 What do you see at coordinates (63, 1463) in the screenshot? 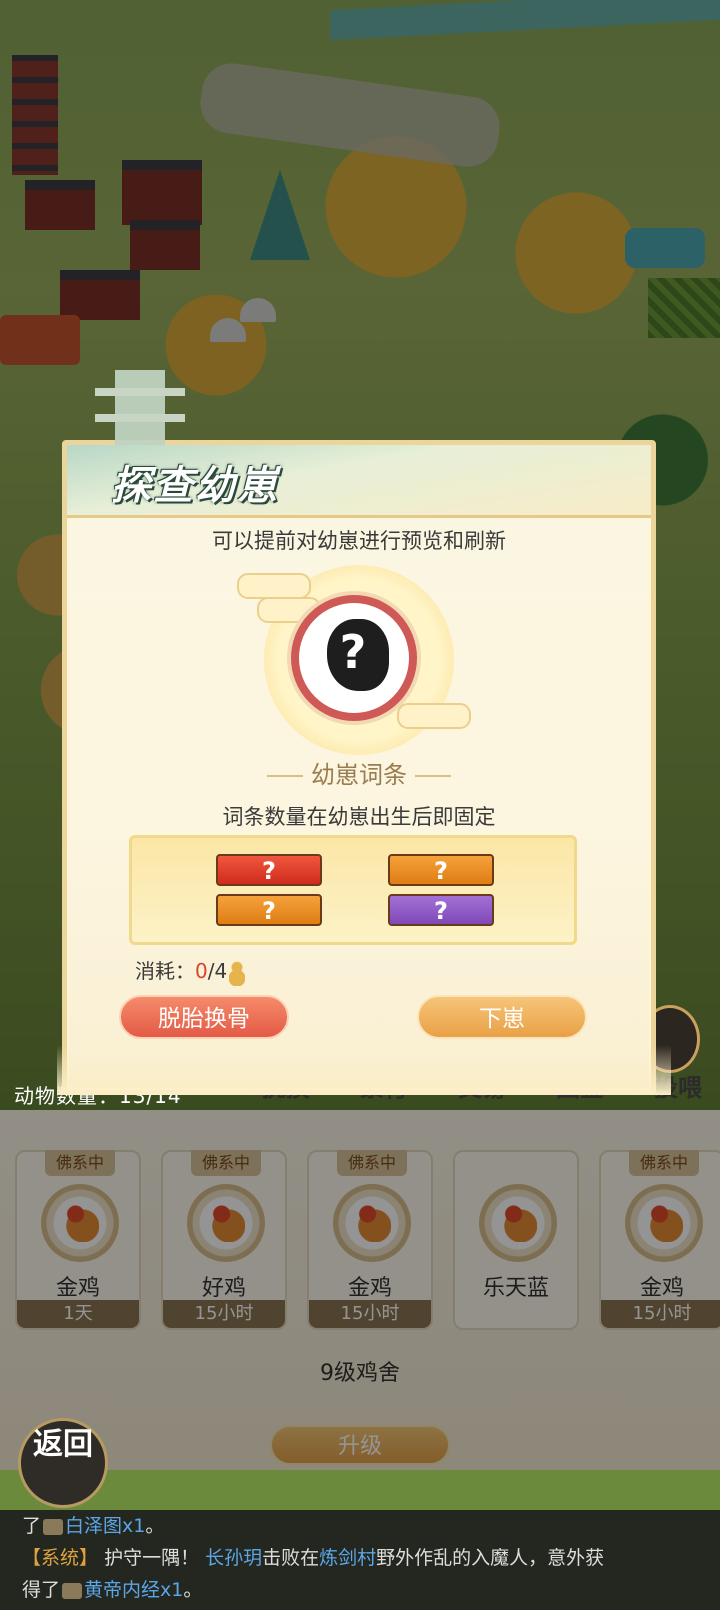
I see `back-button: 返回` at bounding box center [63, 1463].